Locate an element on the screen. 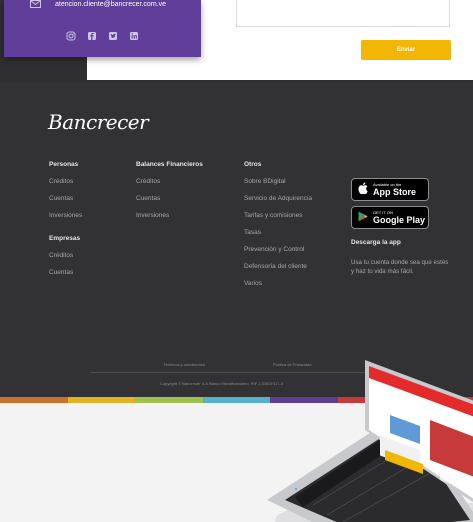 The image size is (473, 522). footer-heading-personas: Personas is located at coordinates (64, 164).